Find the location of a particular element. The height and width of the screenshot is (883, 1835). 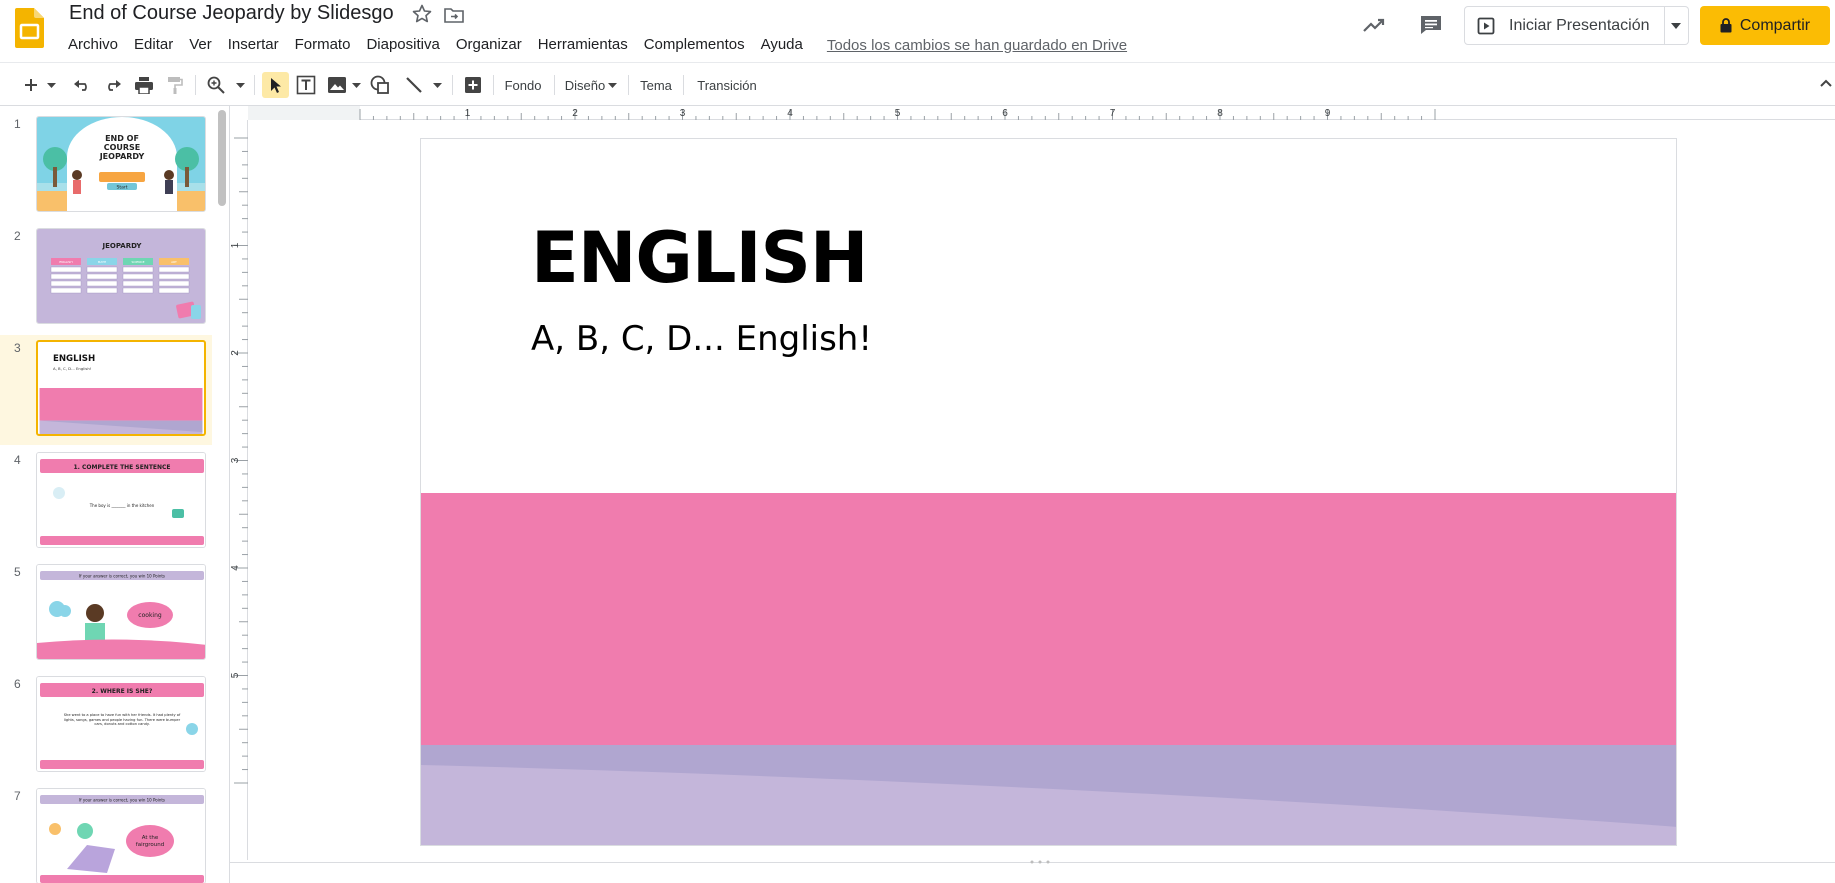

slide-number: 3 is located at coordinates (17, 348).